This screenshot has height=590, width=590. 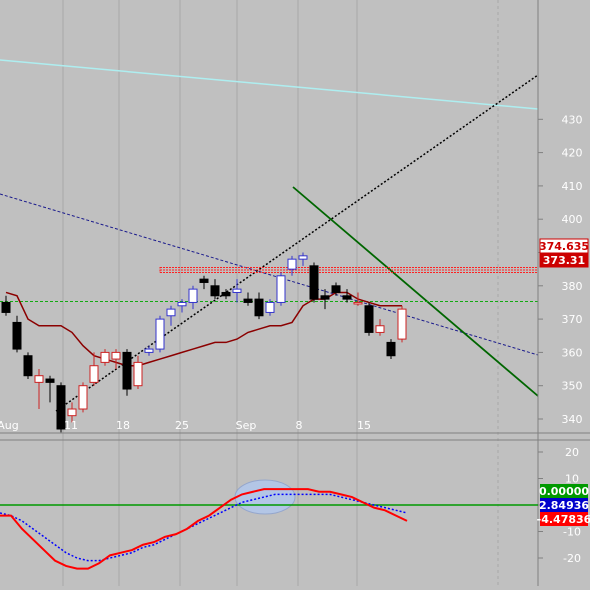 I want to click on macd-y-tick-label: 20, so click(x=572, y=452).